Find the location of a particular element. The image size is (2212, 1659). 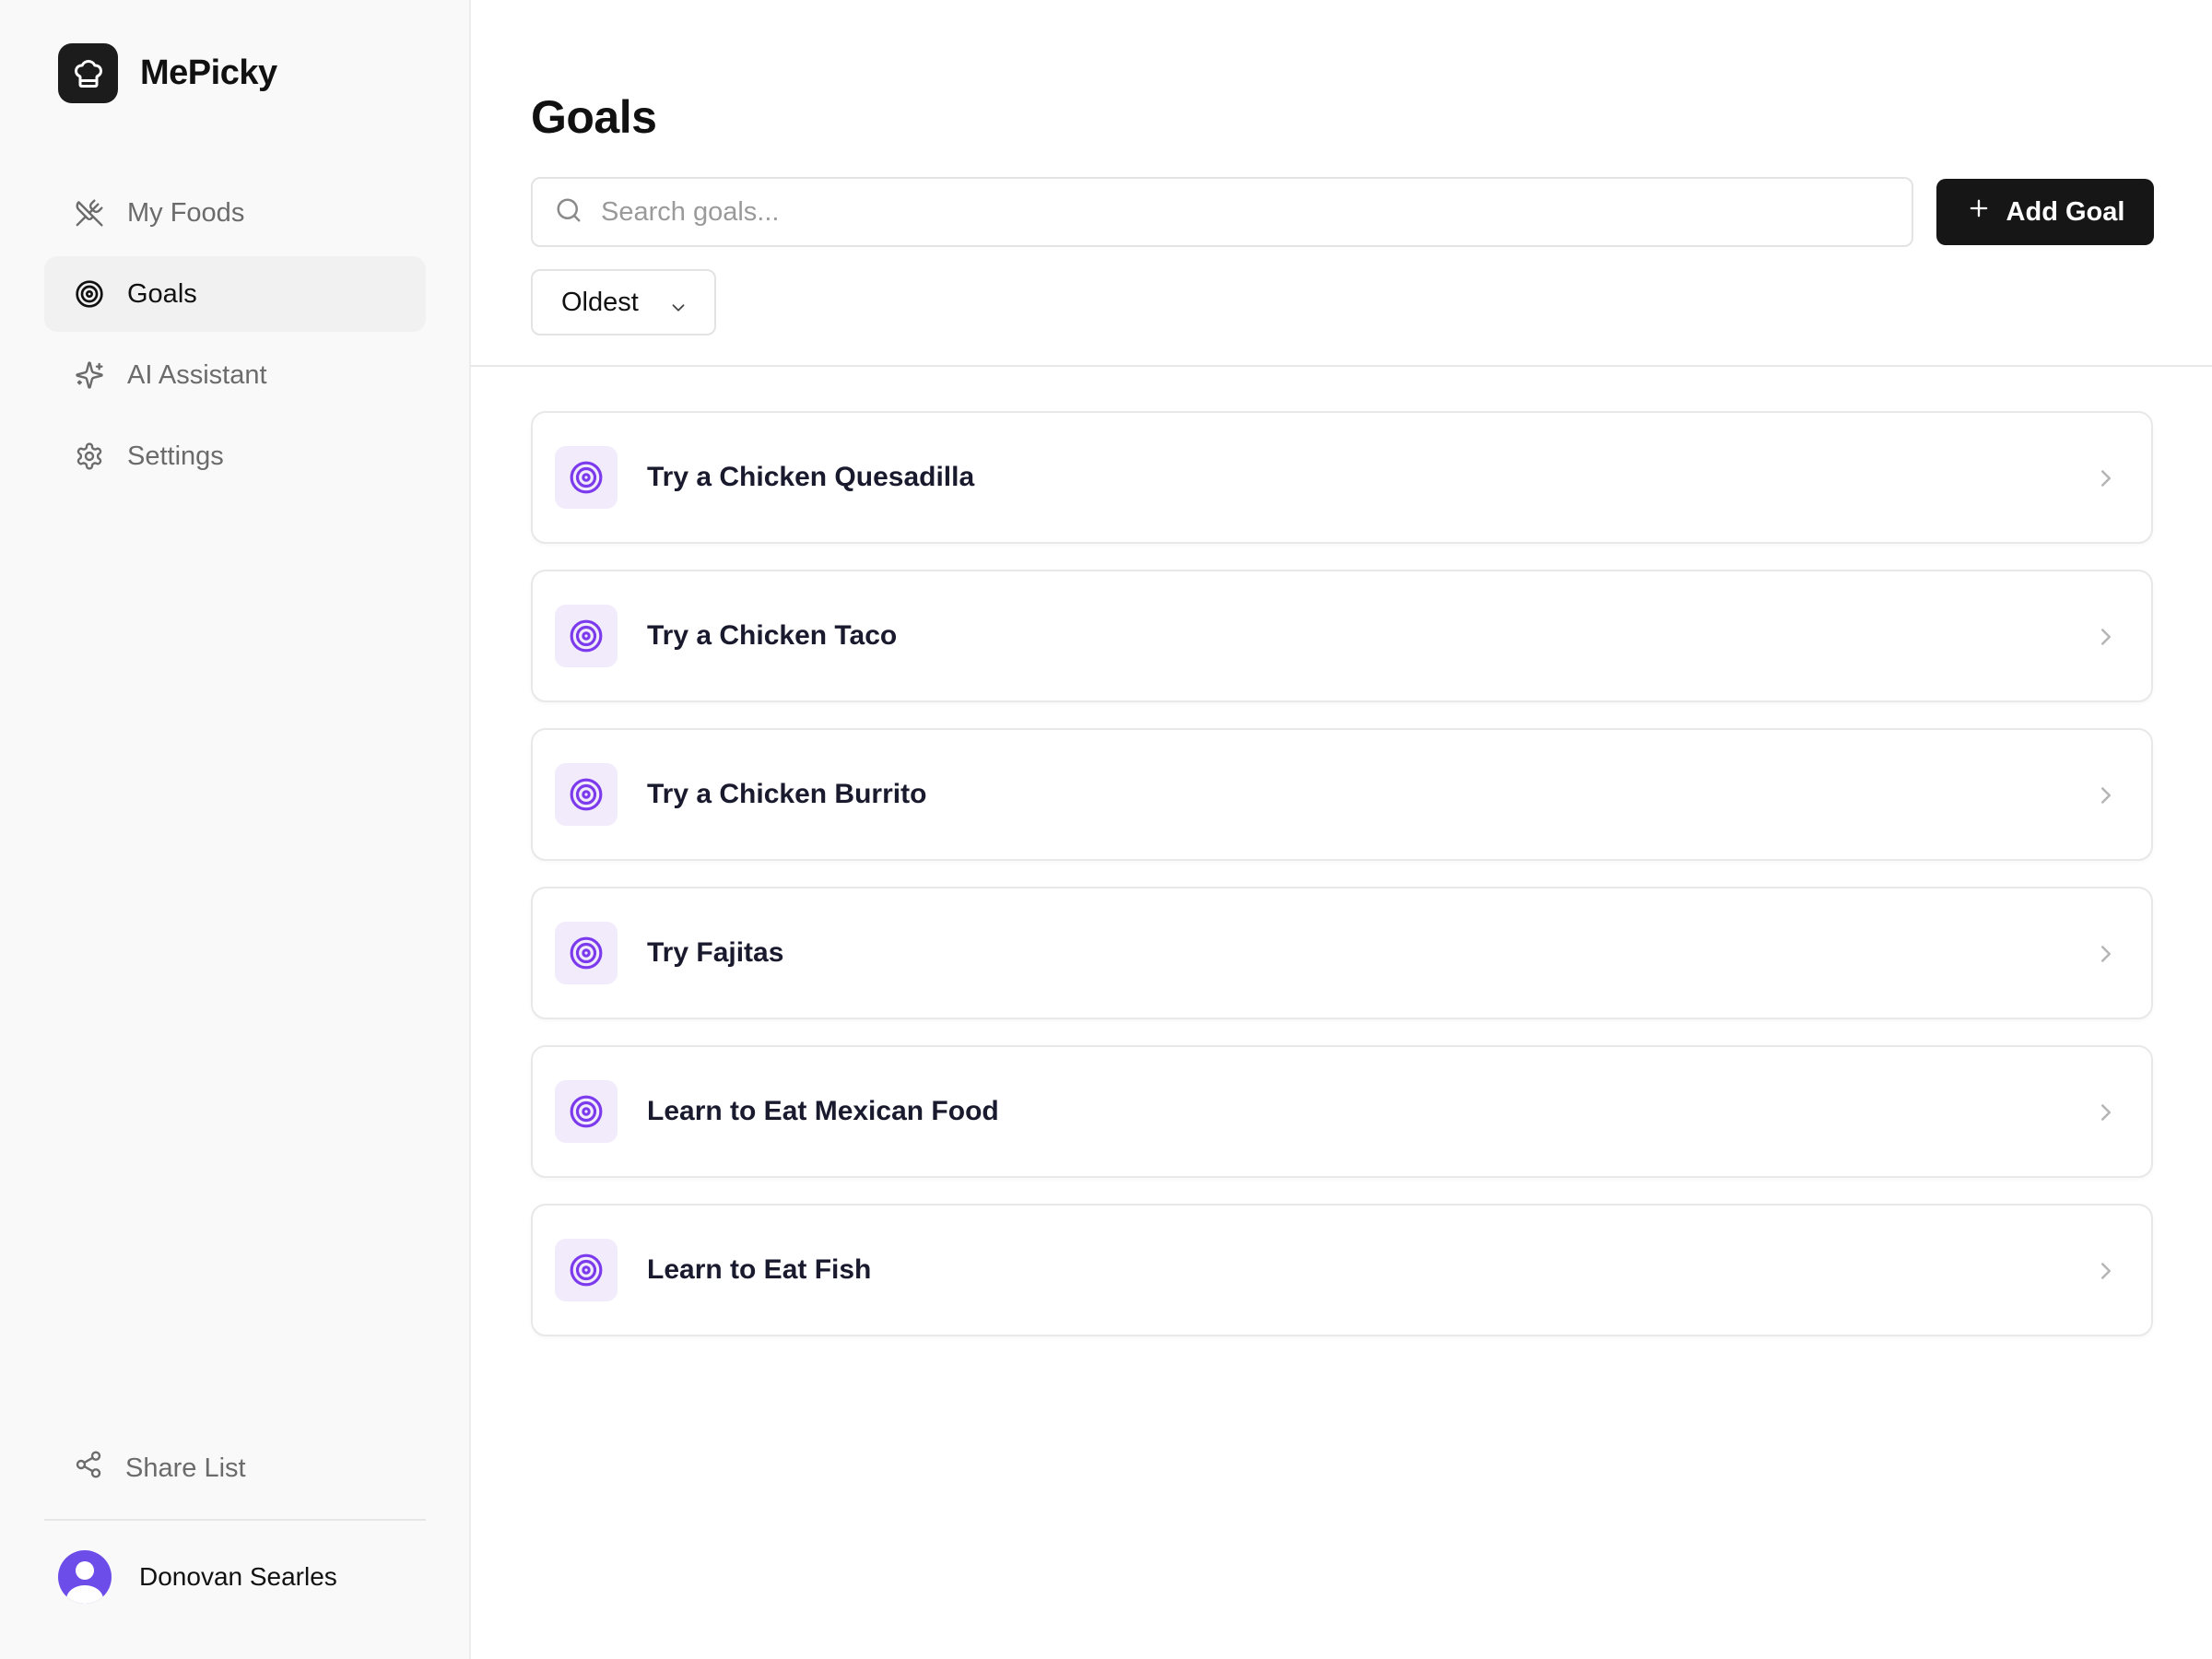

search-box is located at coordinates (1222, 212).